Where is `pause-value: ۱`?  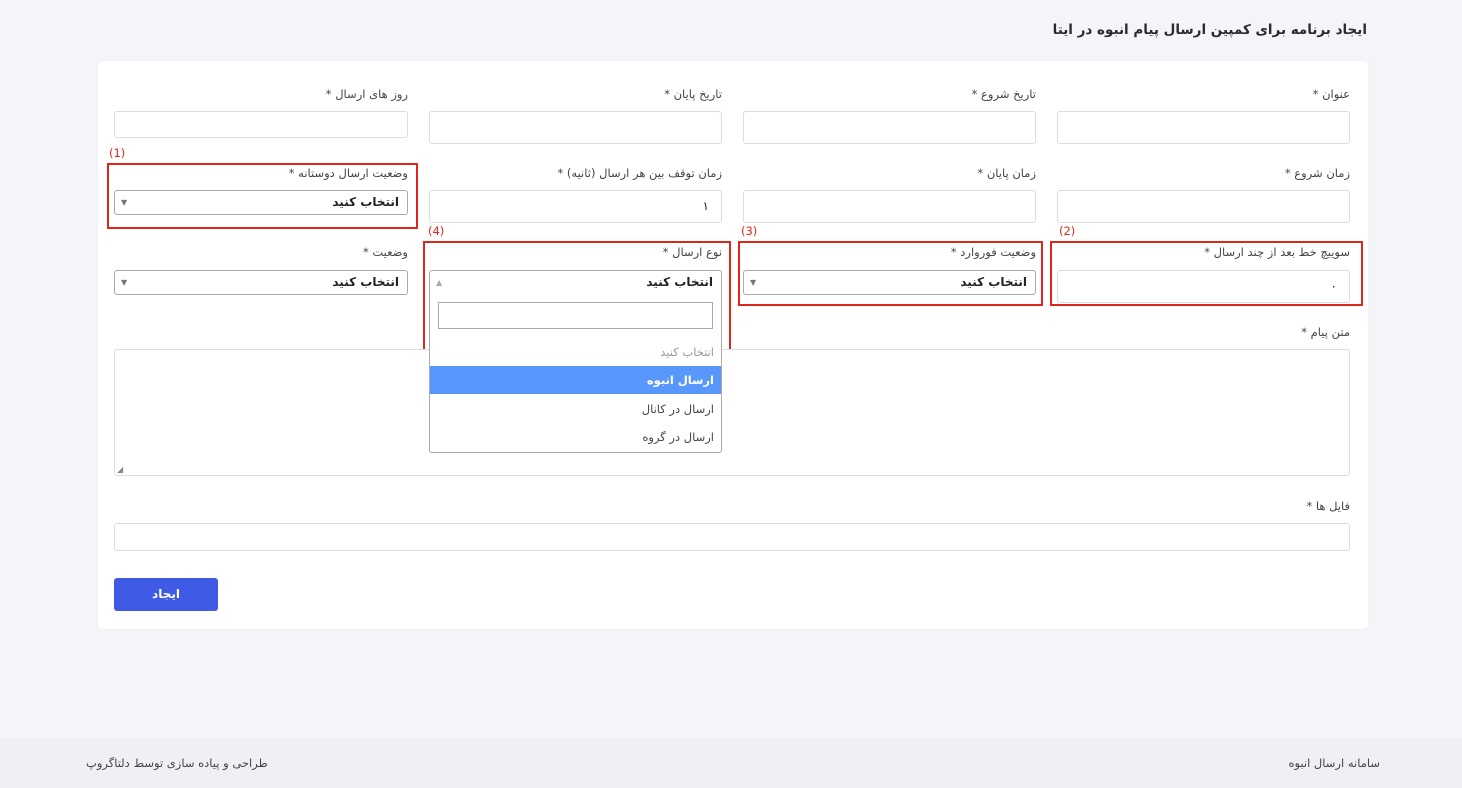
pause-value: ۱ is located at coordinates (705, 206).